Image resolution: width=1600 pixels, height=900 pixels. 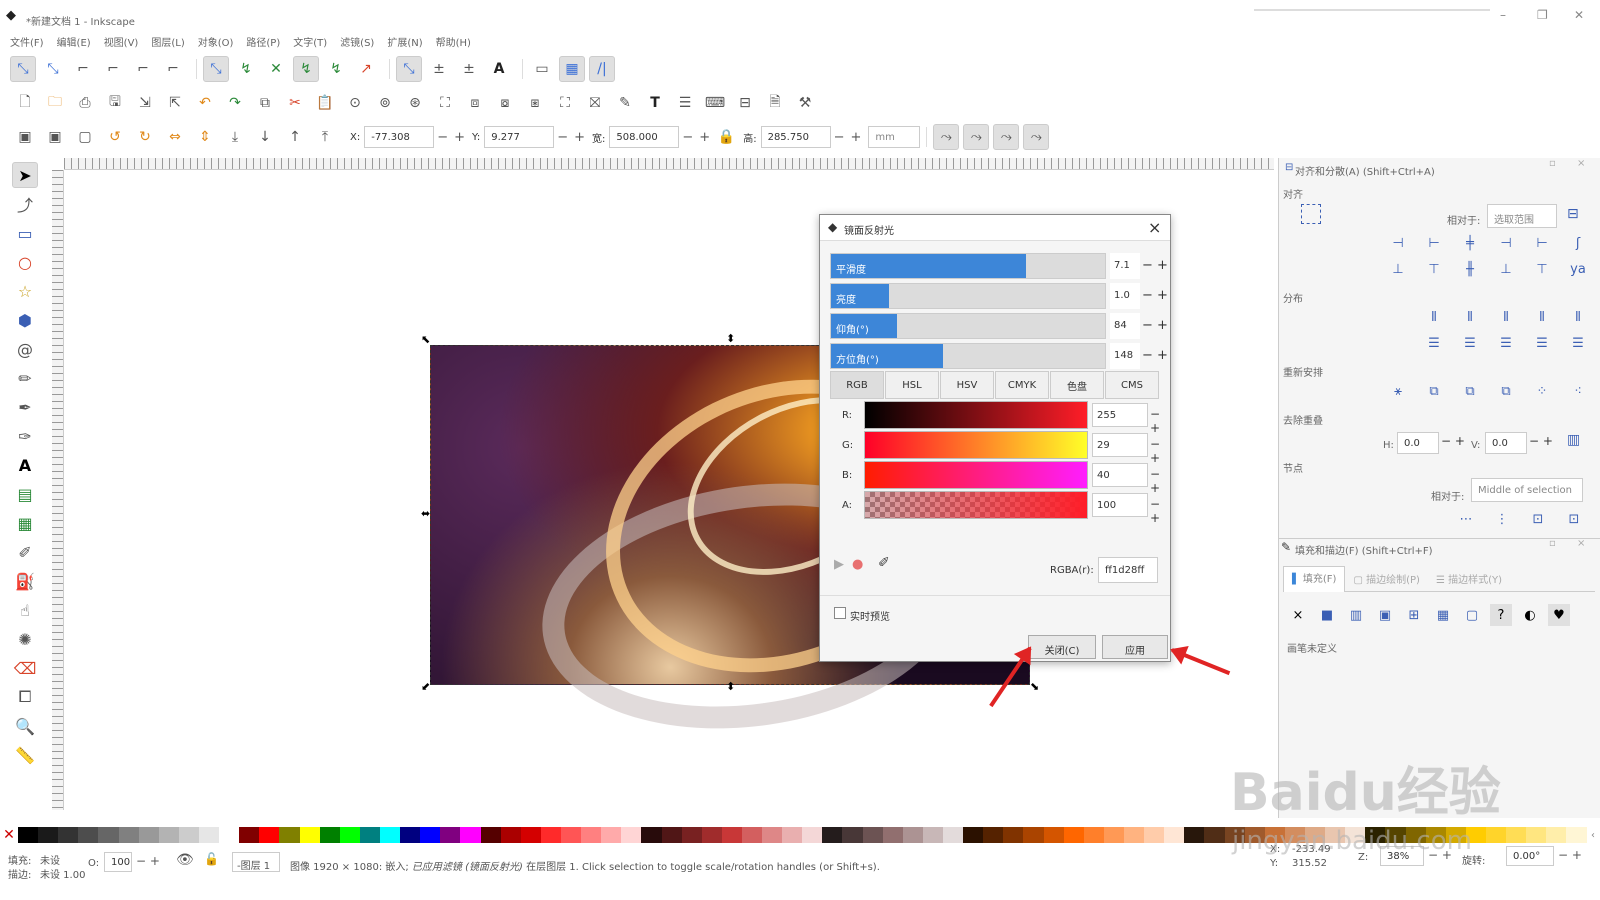 What do you see at coordinates (579, 137) in the screenshot?
I see `y-increment: +` at bounding box center [579, 137].